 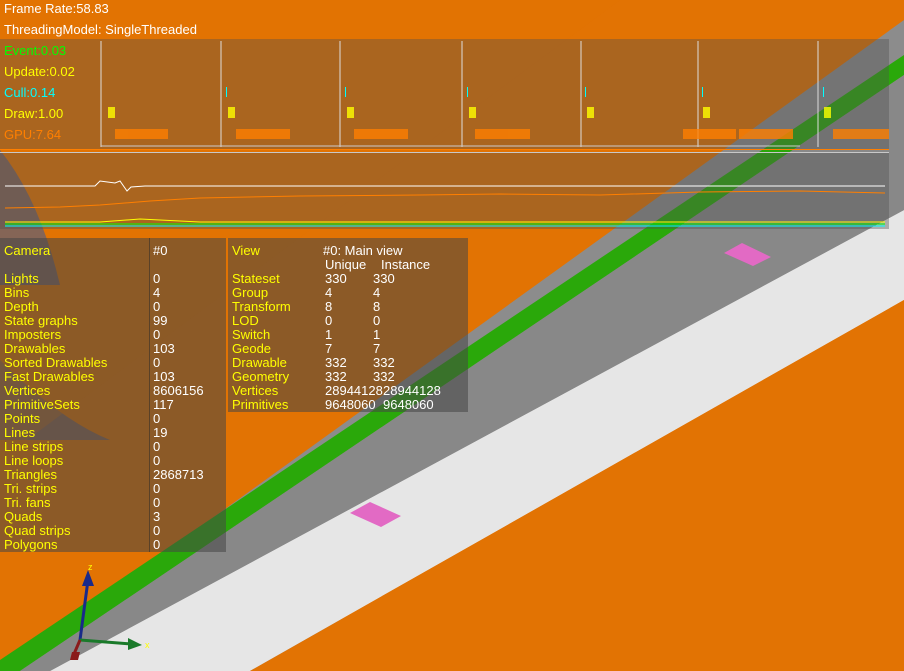 I want to click on camera-stat-label: Quads, so click(x=23, y=516).